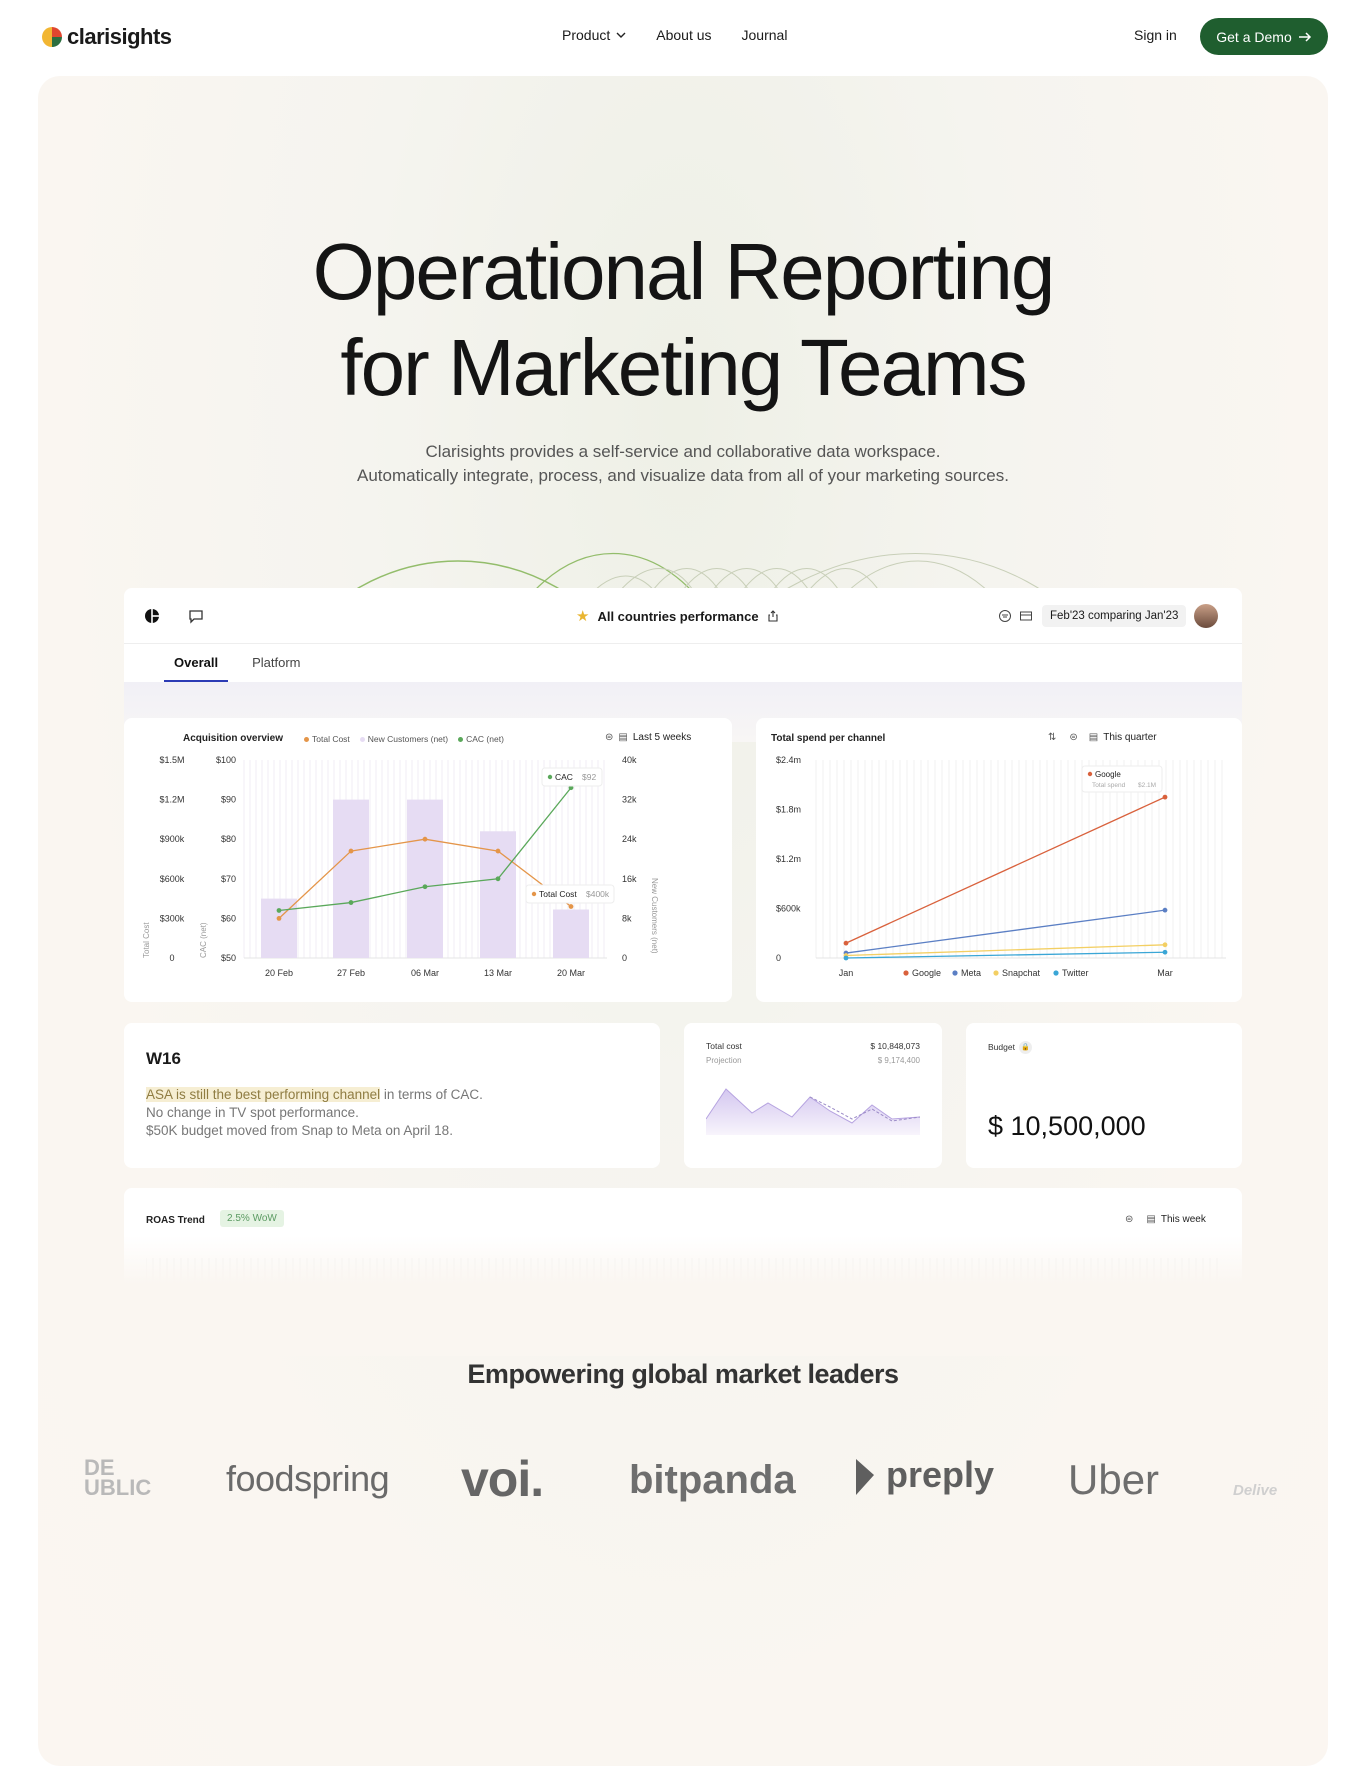 This screenshot has width=1366, height=1778. Describe the element at coordinates (1114, 616) in the screenshot. I see `date-range-pill: Feb'23 comparing Jan'23` at that location.